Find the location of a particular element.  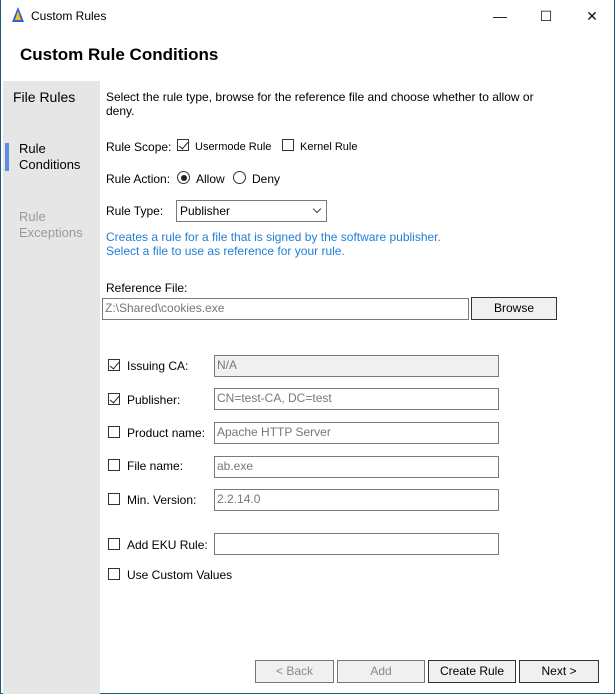

allow-radio is located at coordinates (183, 177).